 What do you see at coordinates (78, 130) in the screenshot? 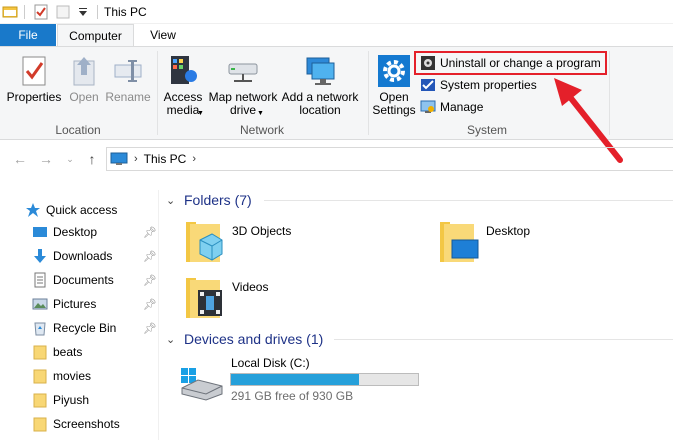
I see `group-label-location: Location` at bounding box center [78, 130].